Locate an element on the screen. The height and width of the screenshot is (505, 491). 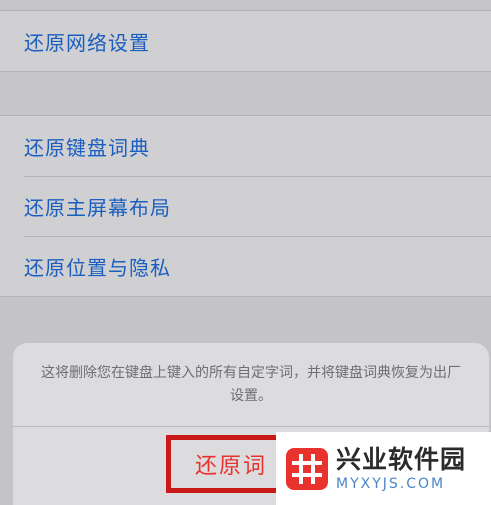
reset-network-settings-label: 还原网络设置 is located at coordinates (87, 42).